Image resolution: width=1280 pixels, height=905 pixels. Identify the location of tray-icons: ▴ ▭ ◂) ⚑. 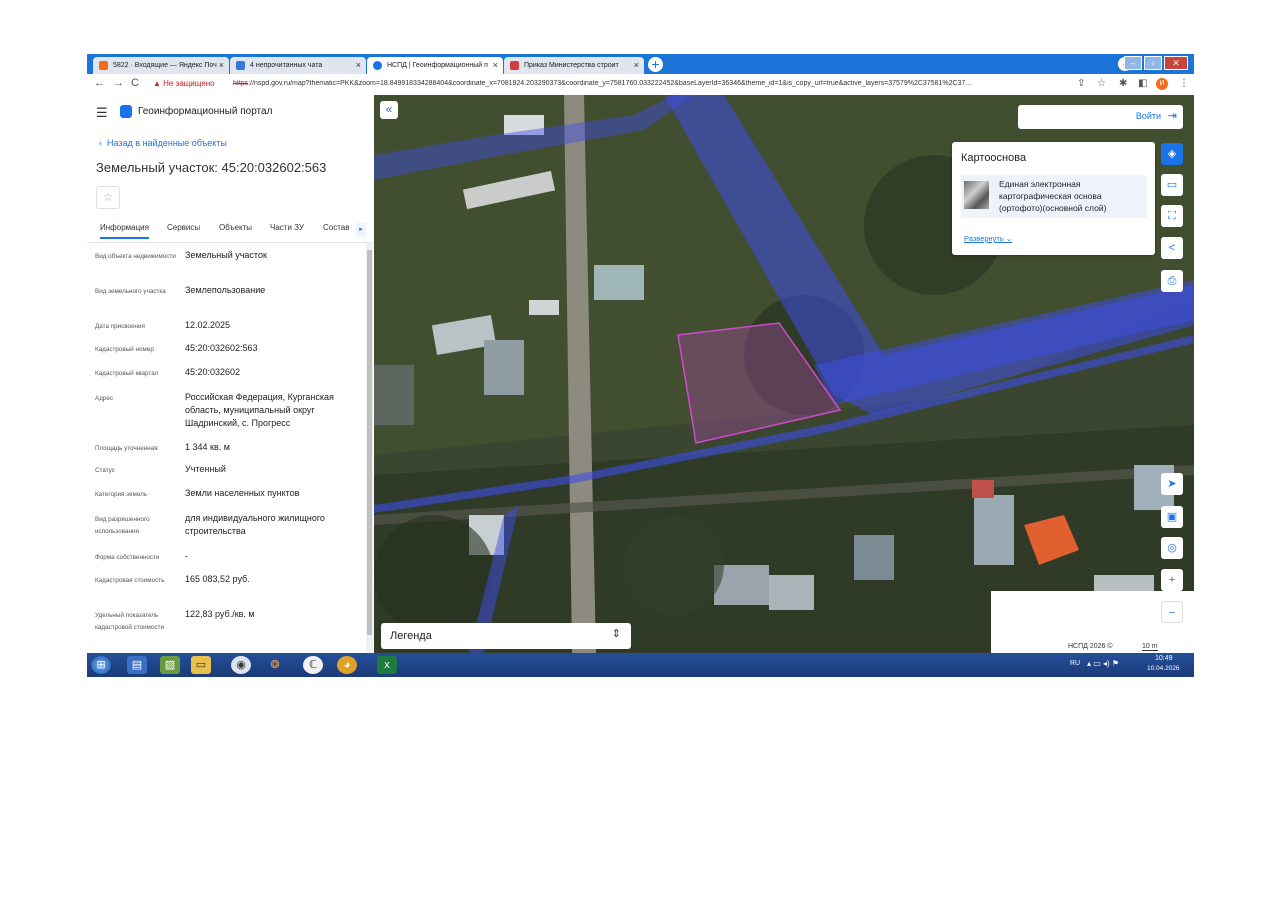
(1103, 663).